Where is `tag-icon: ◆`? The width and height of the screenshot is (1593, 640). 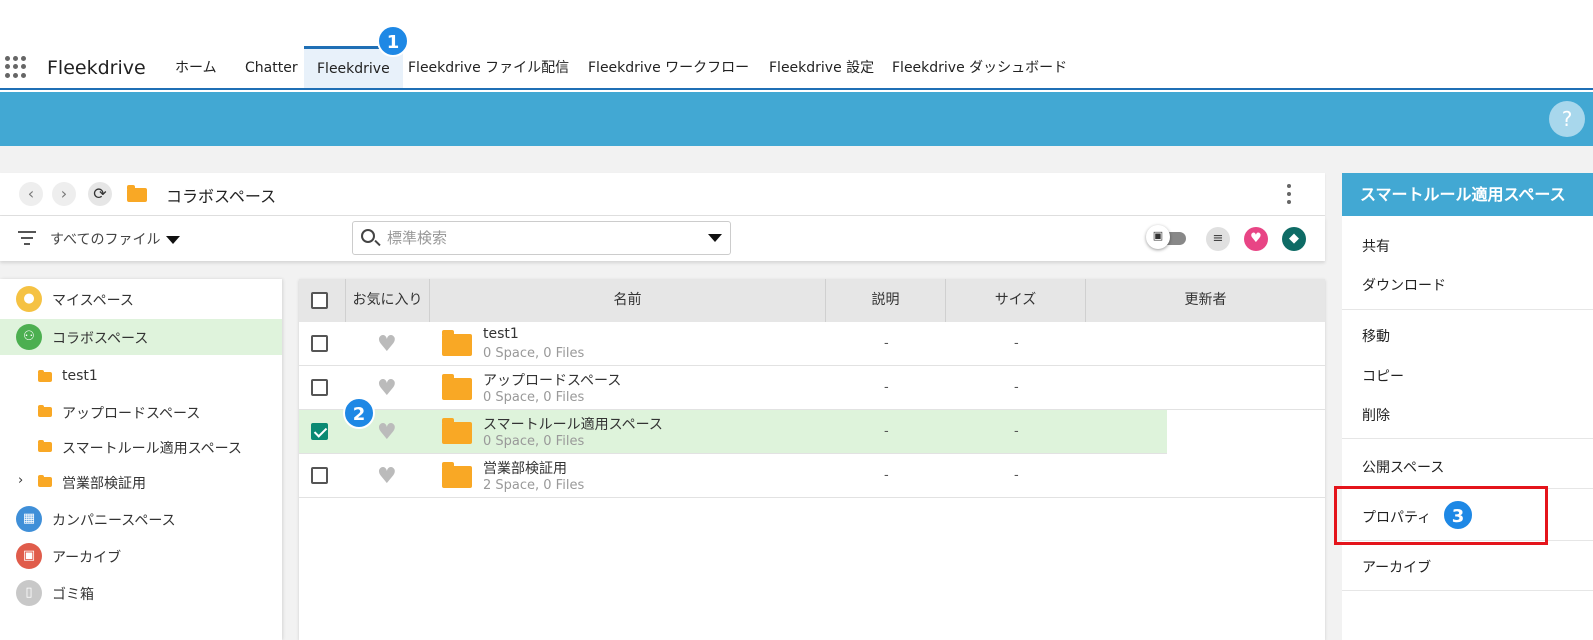 tag-icon: ◆ is located at coordinates (1294, 239).